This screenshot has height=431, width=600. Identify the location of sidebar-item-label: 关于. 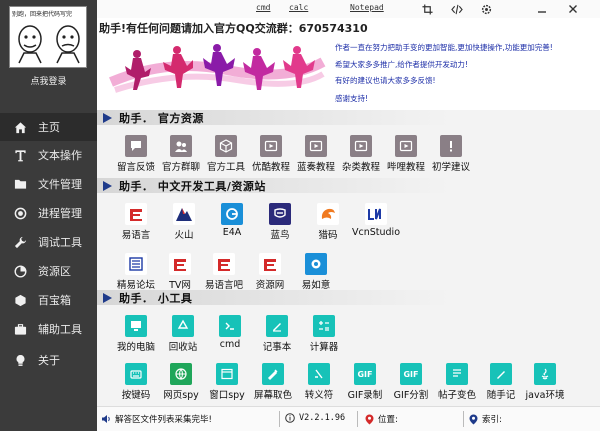
(49, 360).